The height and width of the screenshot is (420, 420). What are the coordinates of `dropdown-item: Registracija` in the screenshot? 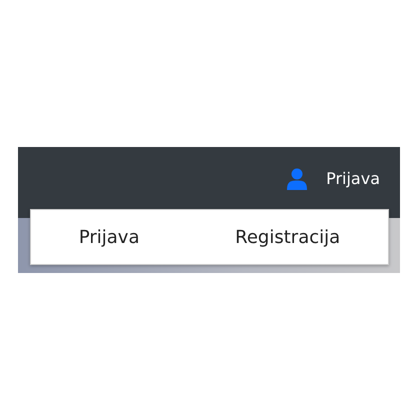 It's located at (287, 237).